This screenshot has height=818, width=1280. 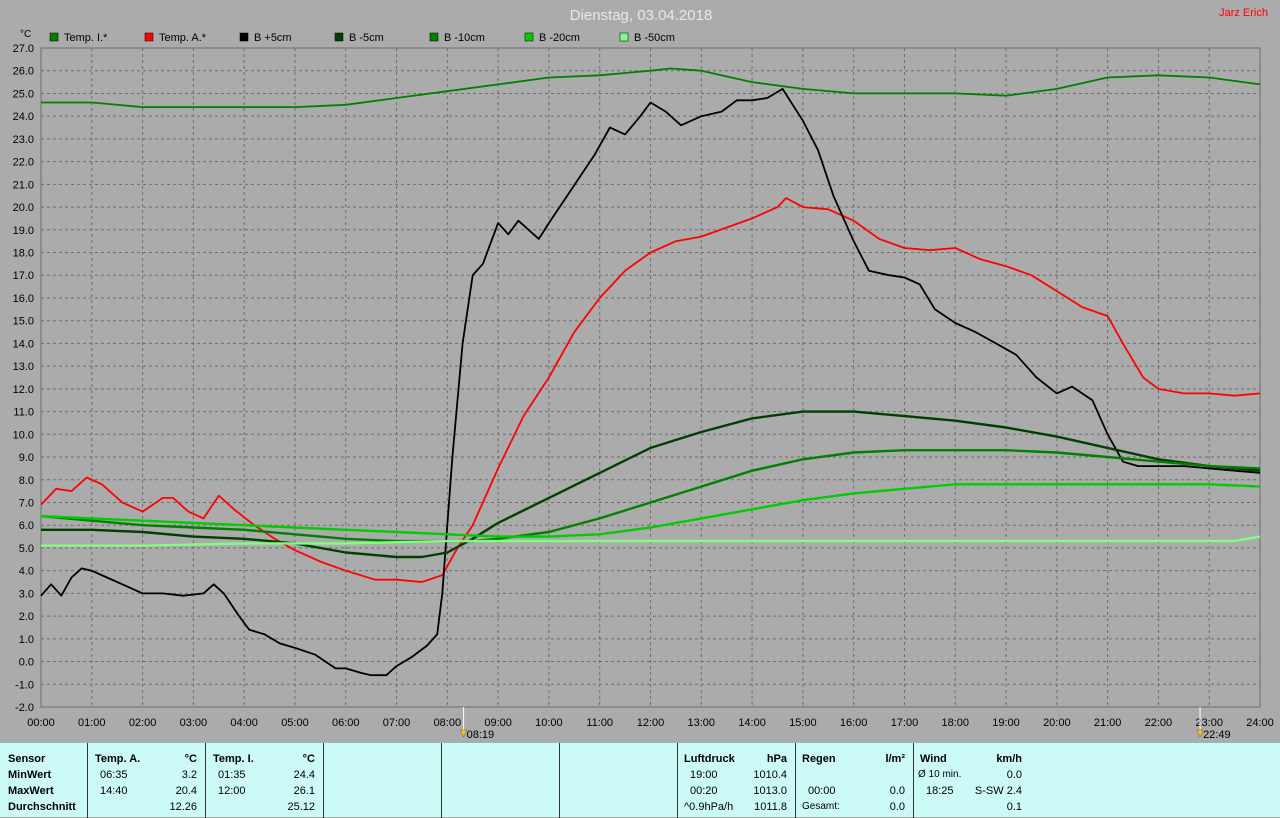 What do you see at coordinates (23, 49) in the screenshot?
I see `y-tick-label: 27.0` at bounding box center [23, 49].